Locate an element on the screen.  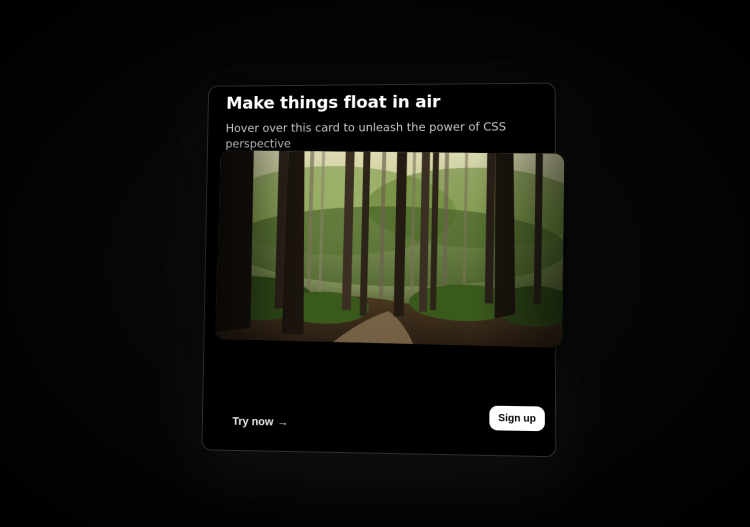
try-now-link: Try now → is located at coordinates (260, 422).